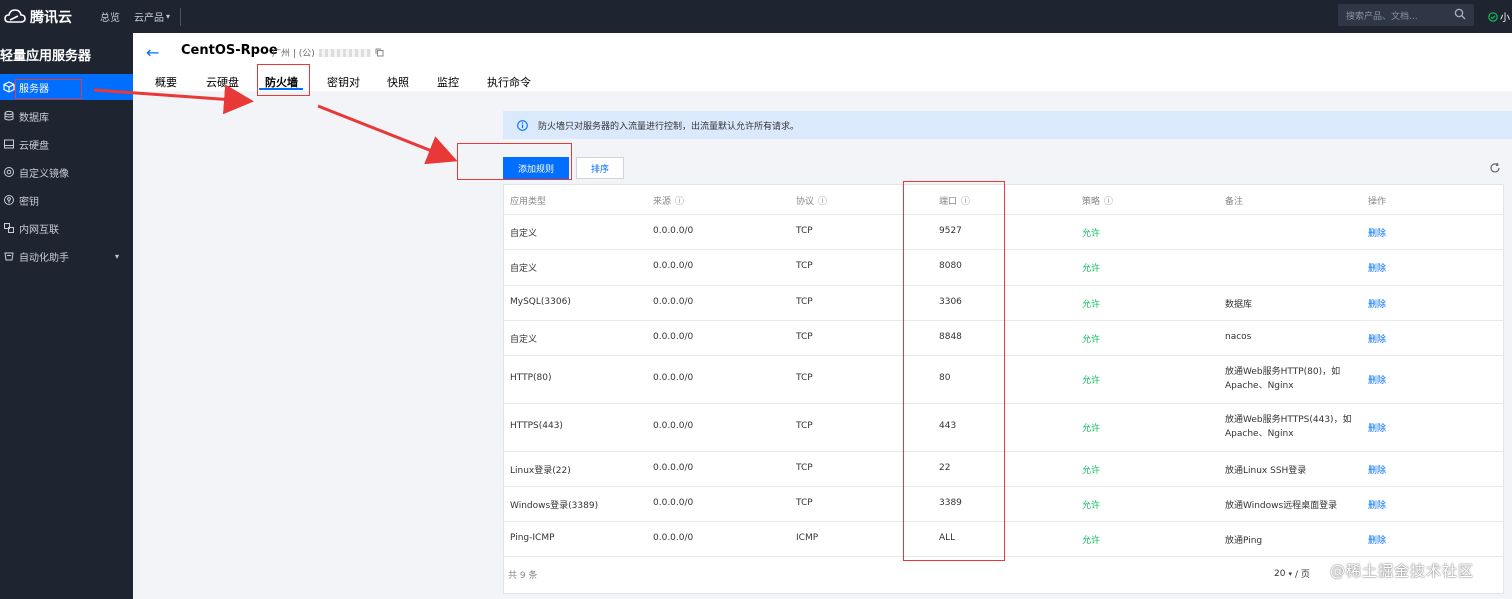  Describe the element at coordinates (1505, 18) in the screenshot. I see `user-name: 小` at that location.